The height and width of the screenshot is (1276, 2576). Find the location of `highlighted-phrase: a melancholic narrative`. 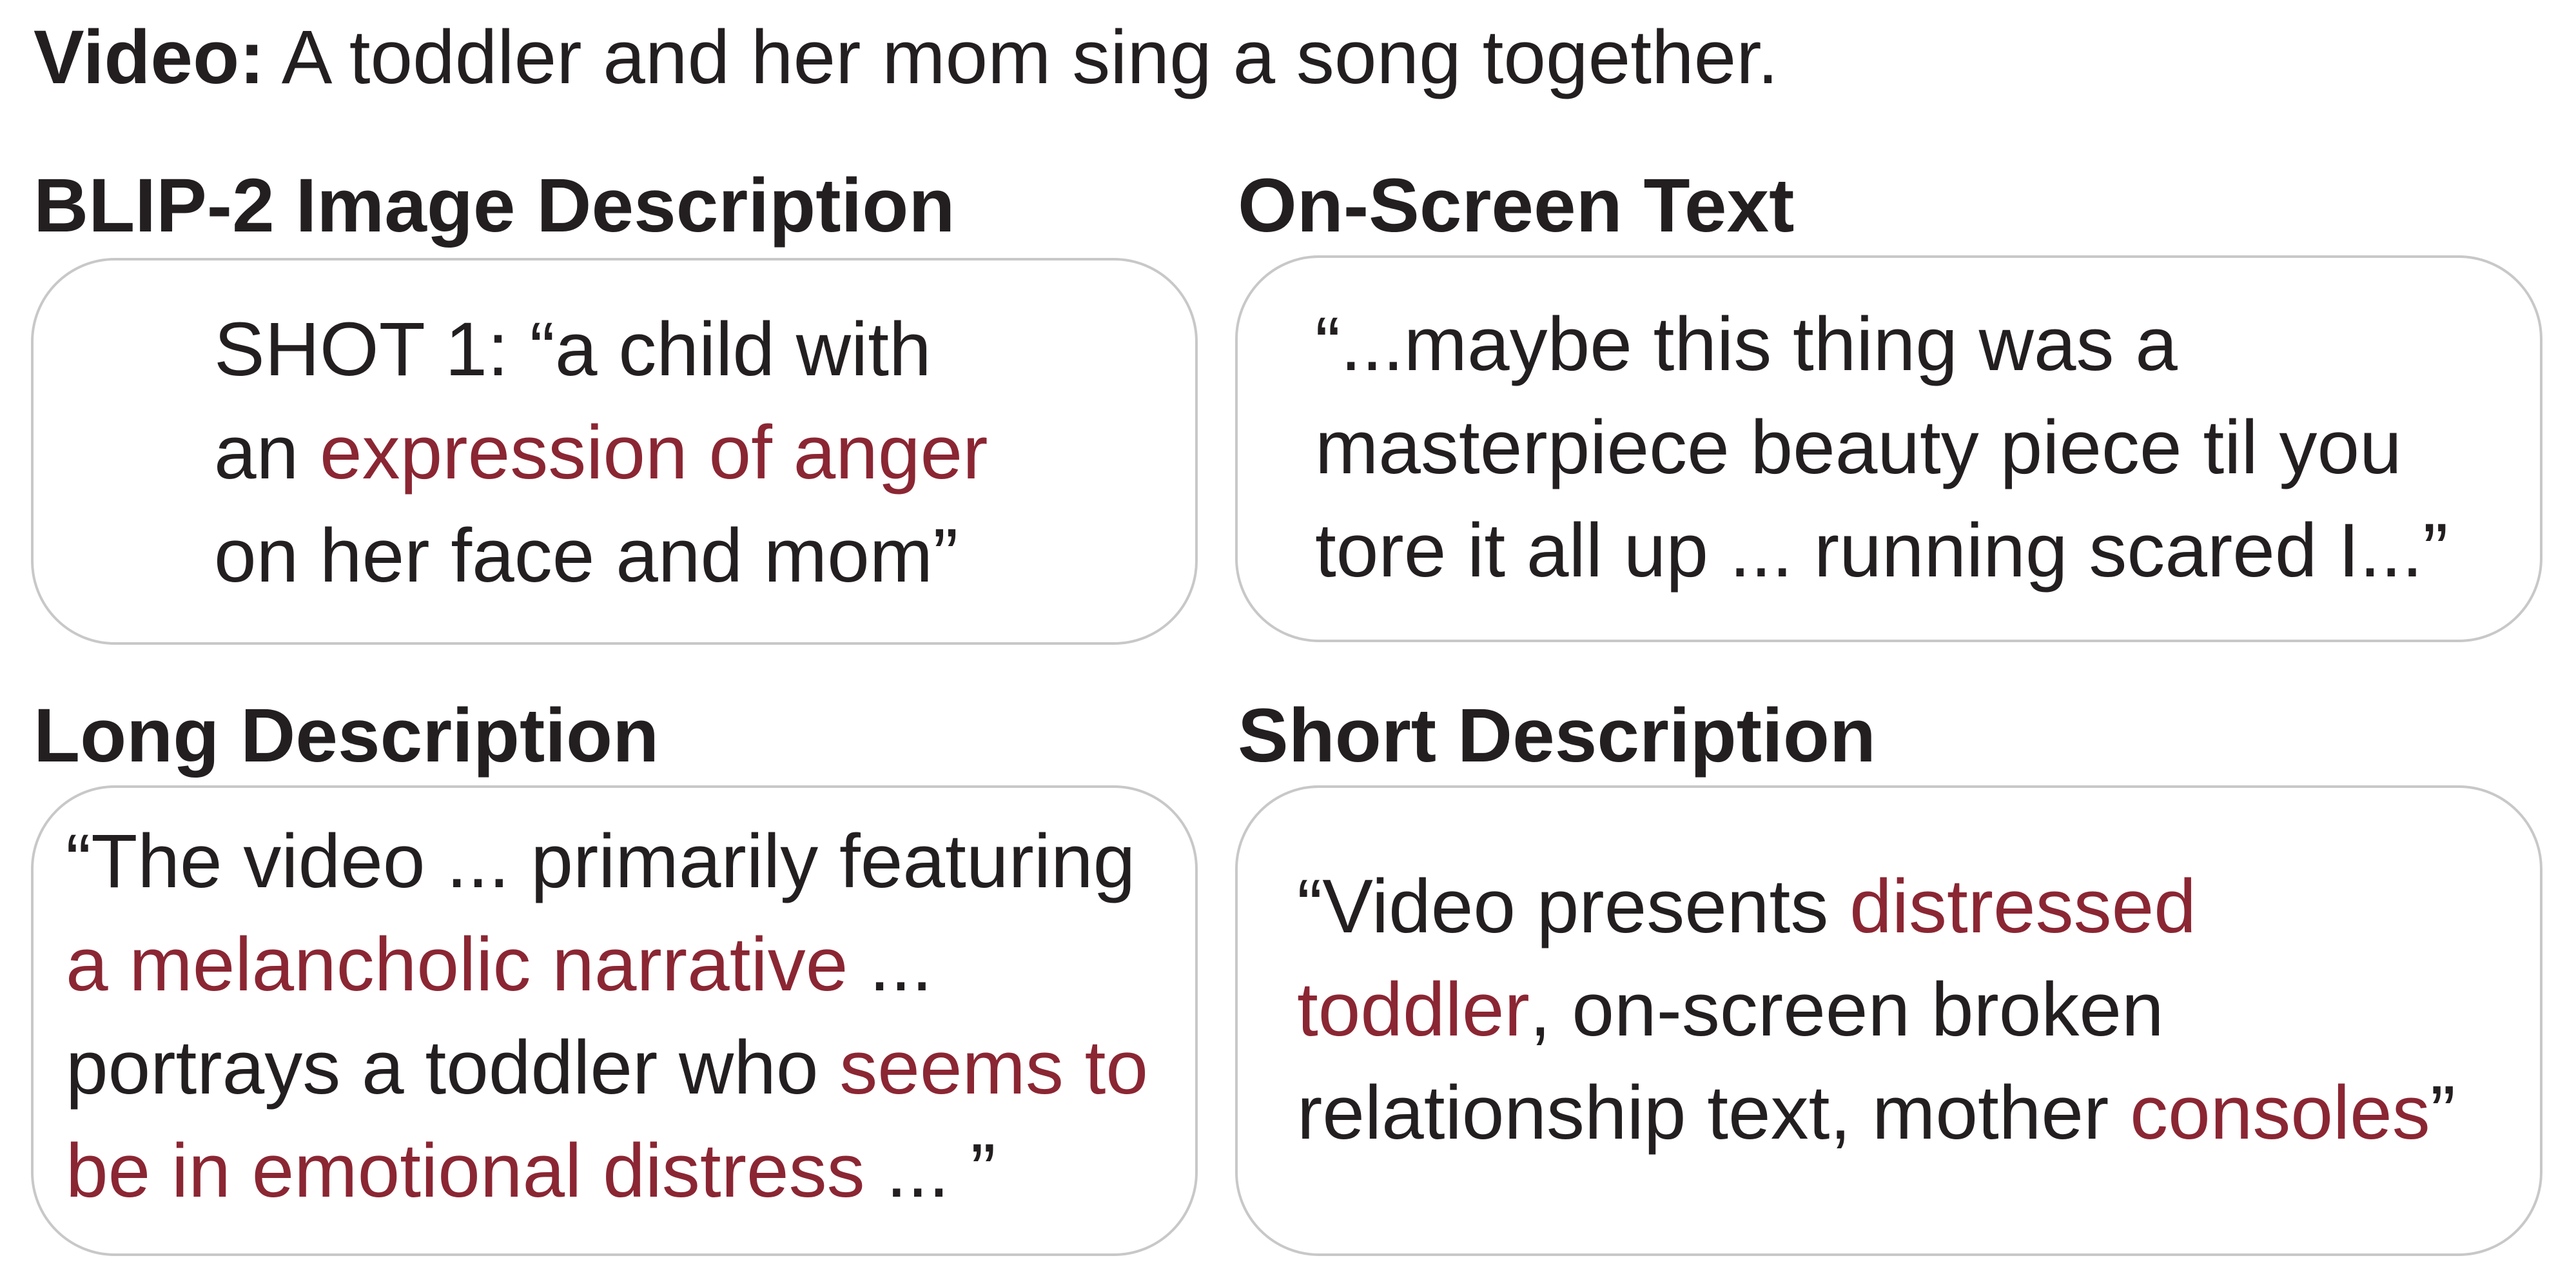

highlighted-phrase: a melancholic narrative is located at coordinates (457, 964).